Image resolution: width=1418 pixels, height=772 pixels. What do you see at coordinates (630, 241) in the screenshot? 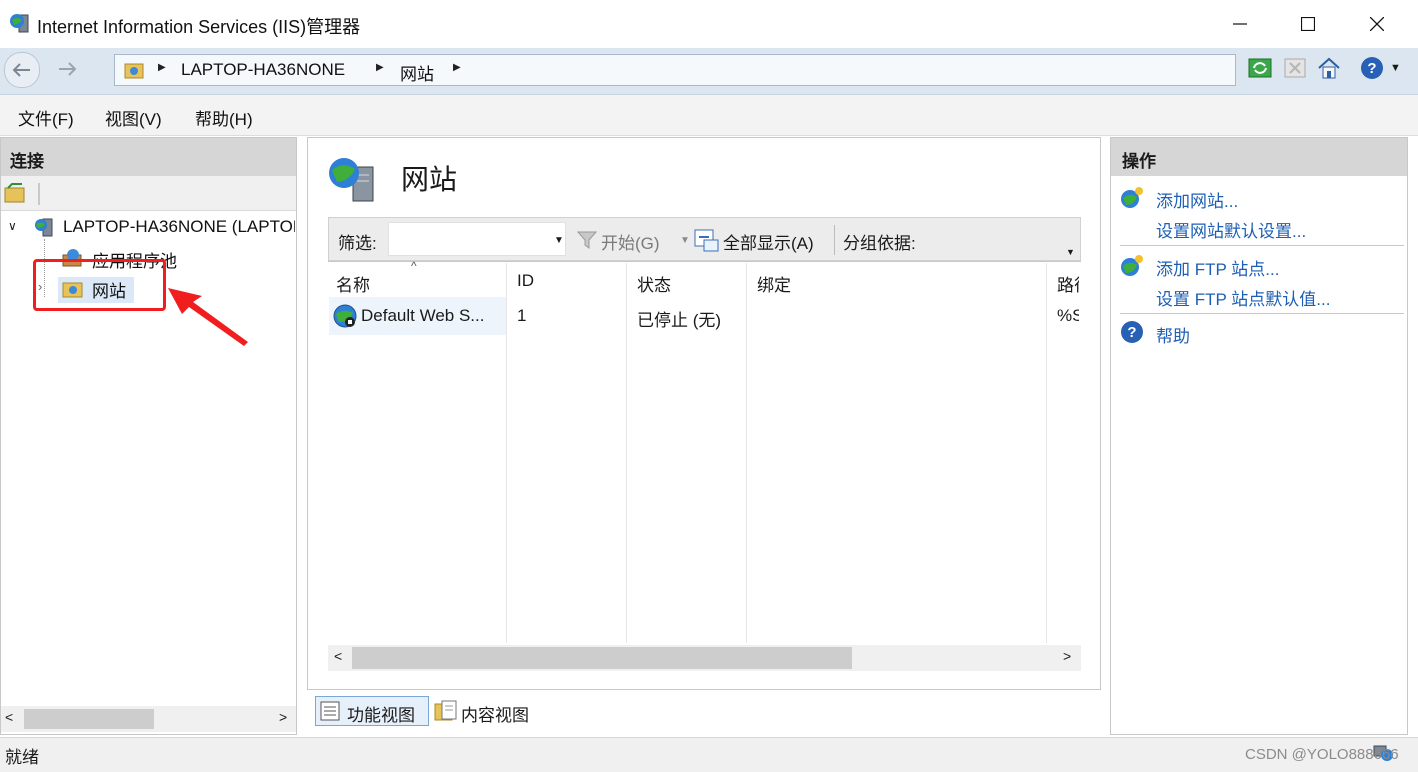
I see `start-filter-button: 开始(G)` at bounding box center [630, 241].